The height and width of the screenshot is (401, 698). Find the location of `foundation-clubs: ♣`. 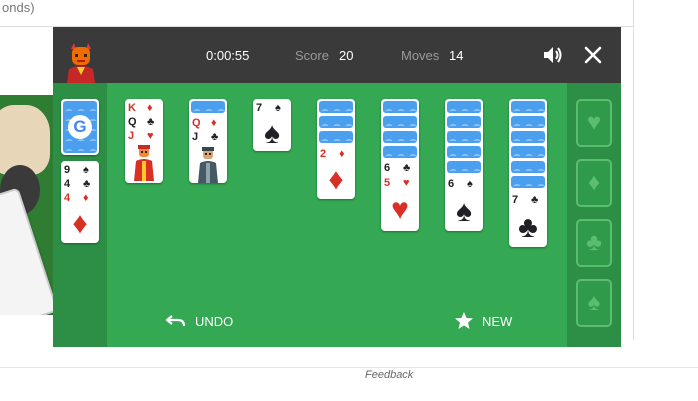

foundation-clubs: ♣ is located at coordinates (594, 243).